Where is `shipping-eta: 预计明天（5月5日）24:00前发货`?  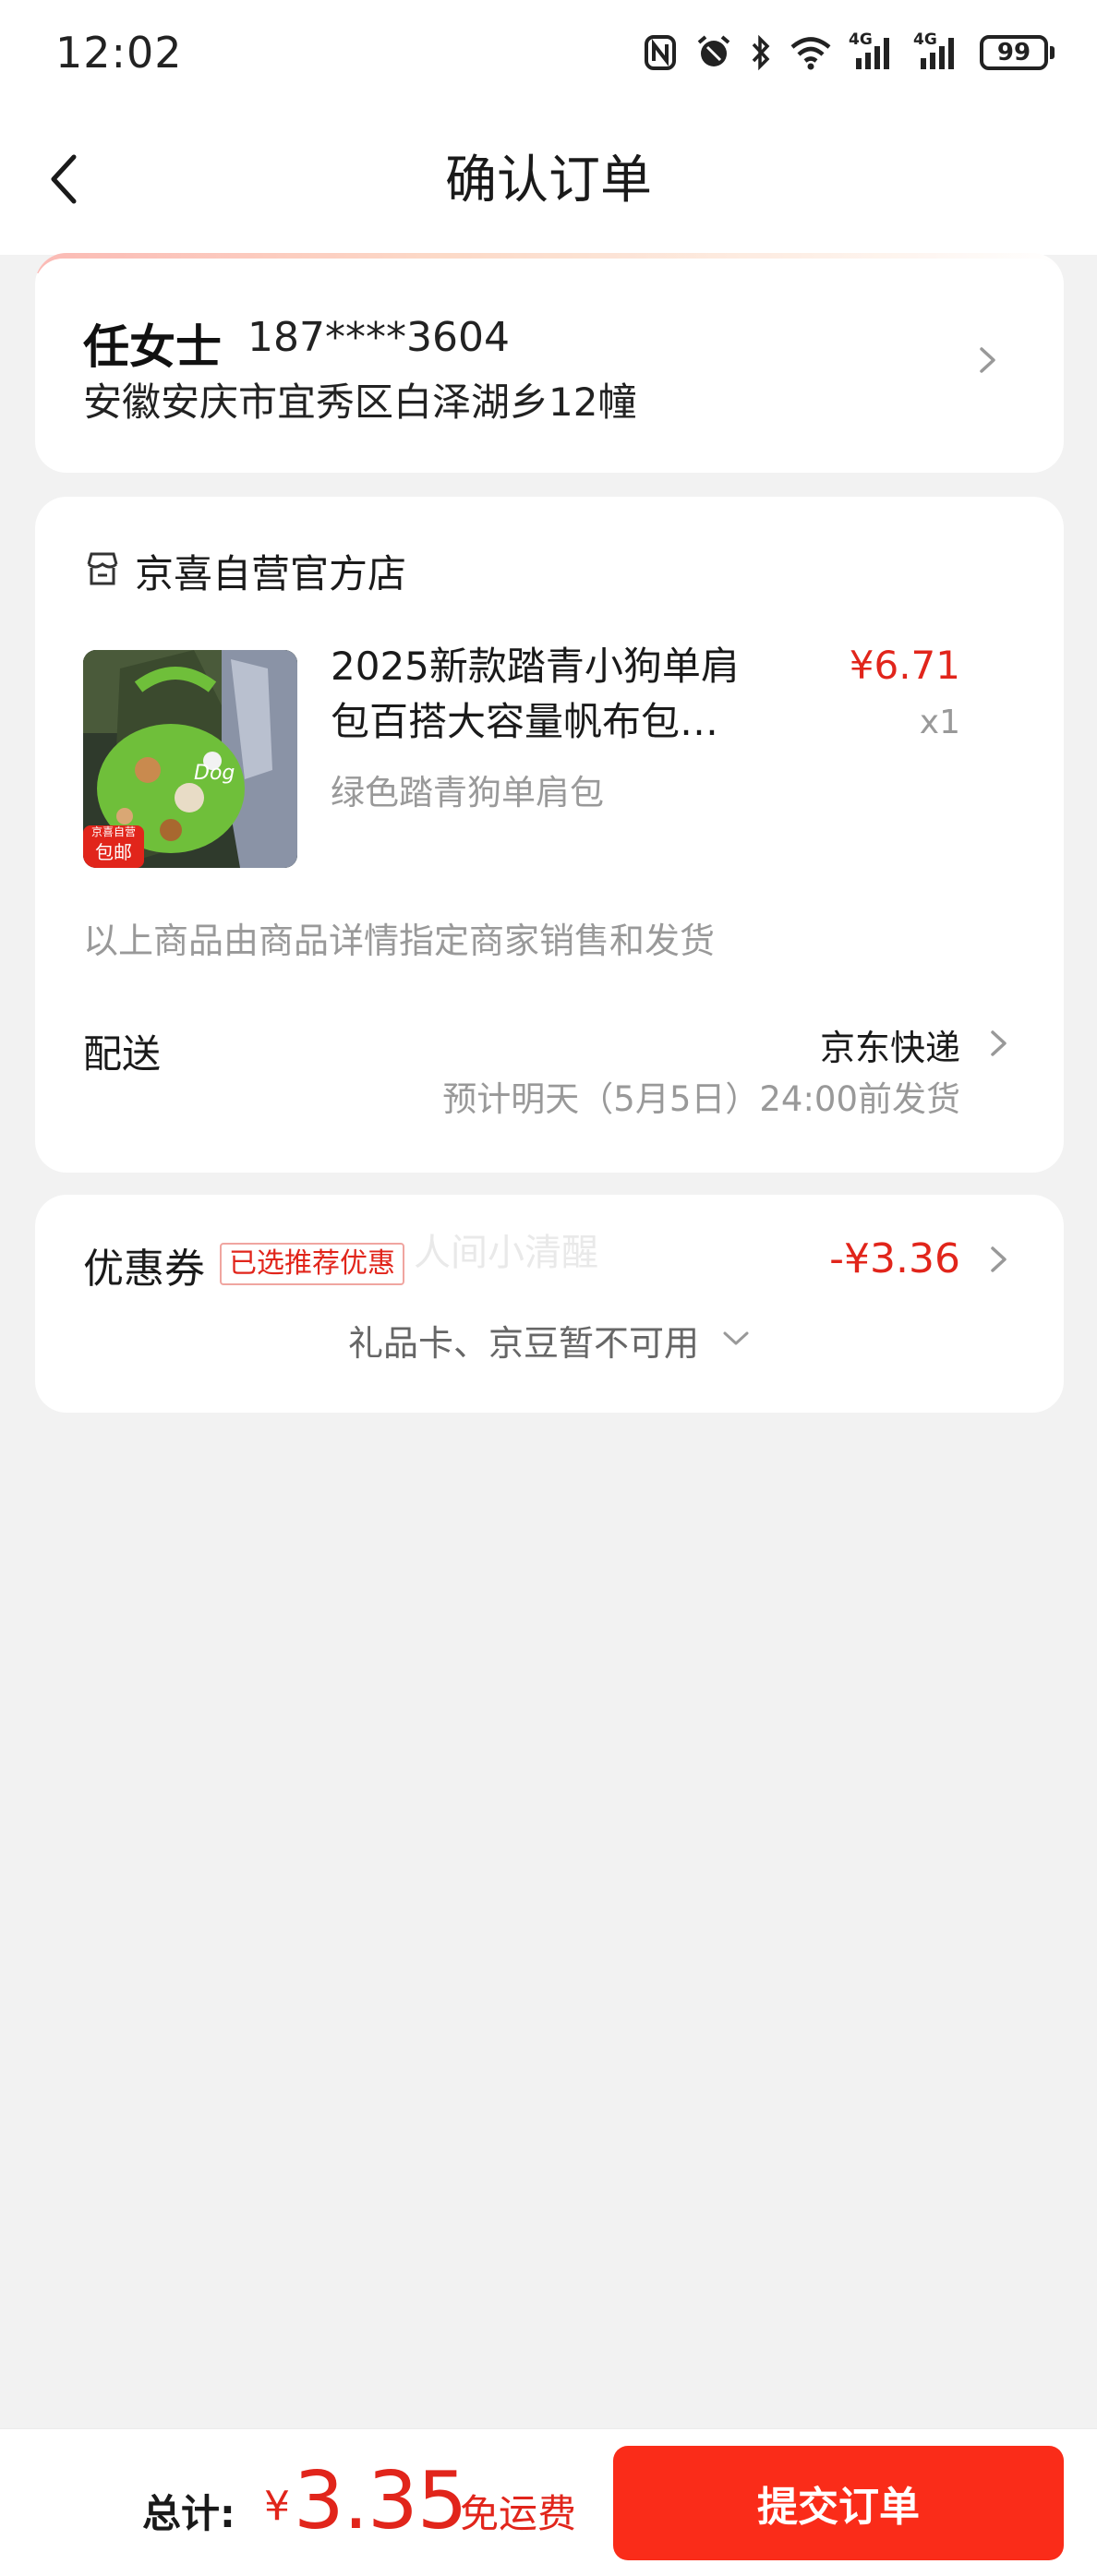 shipping-eta: 预计明天（5月5日）24:00前发货 is located at coordinates (701, 1099).